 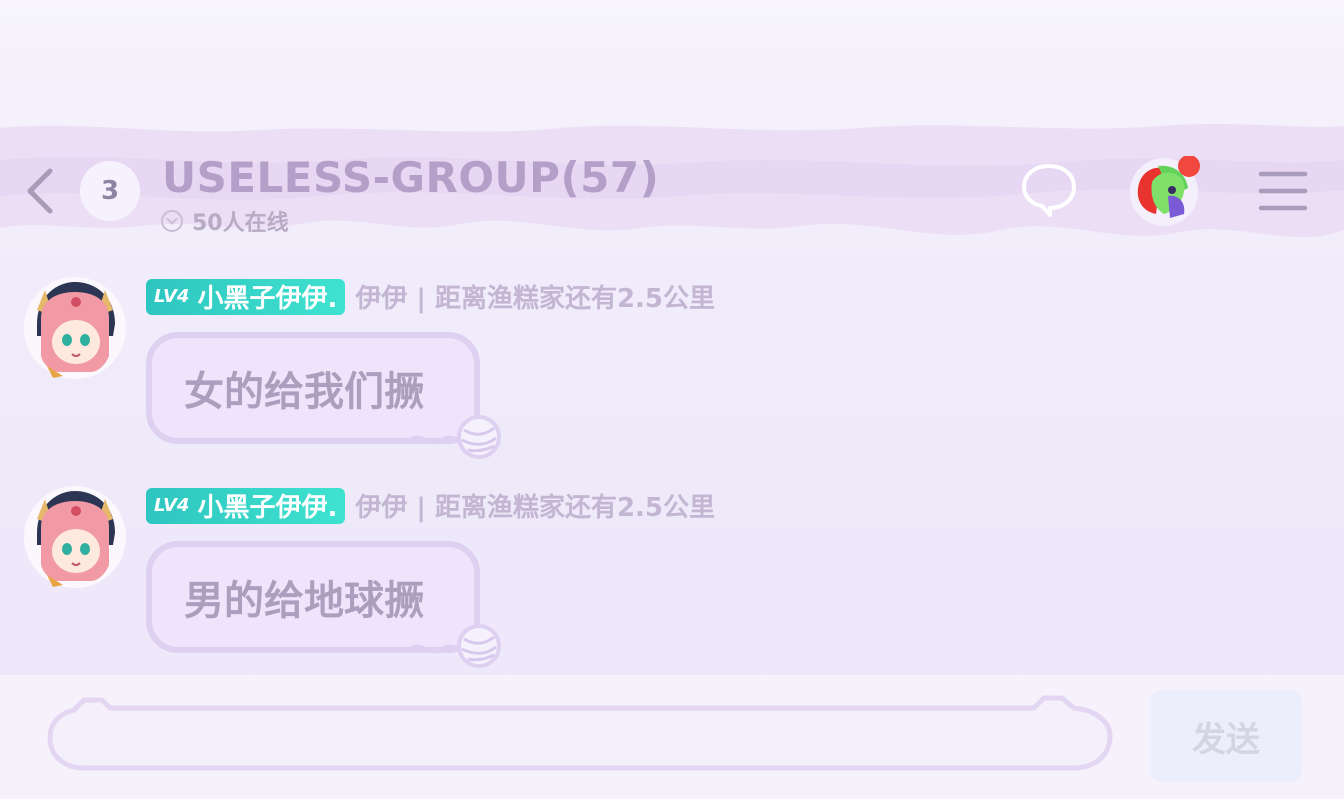 I want to click on online-status: 50人在线, so click(x=224, y=221).